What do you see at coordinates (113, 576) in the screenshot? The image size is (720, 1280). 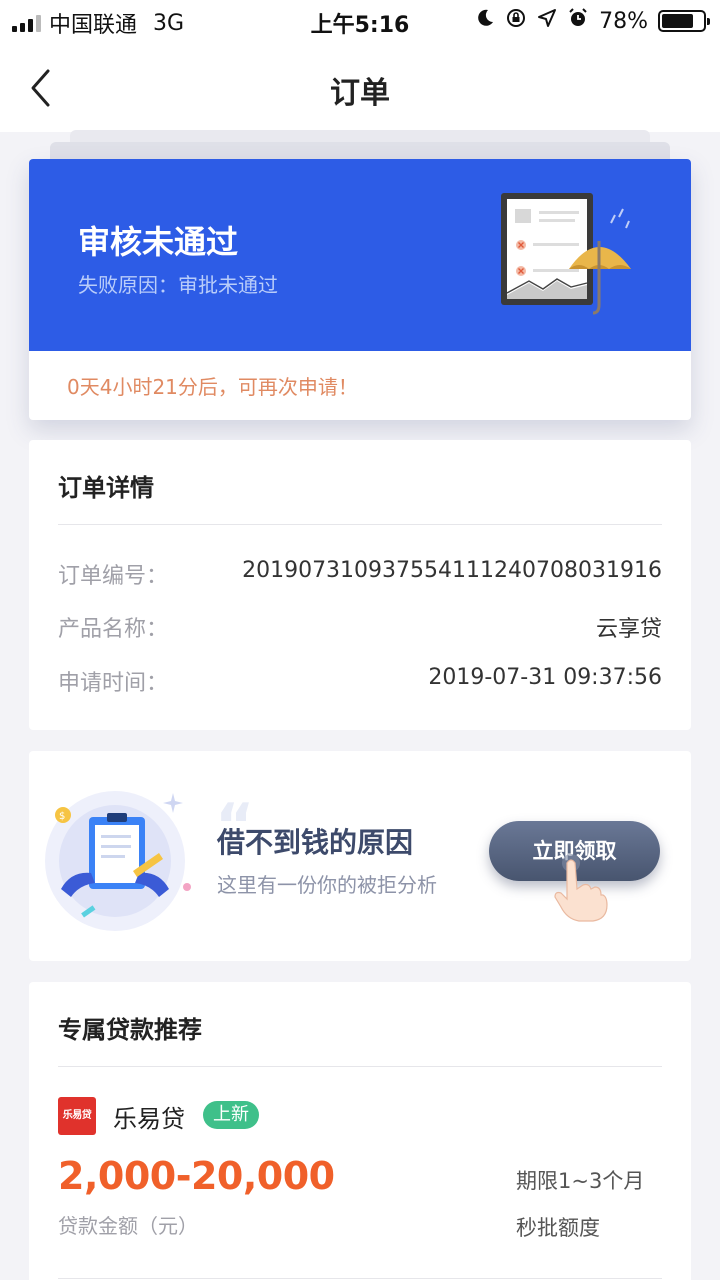 I see `order-number-label: 订单编号：` at bounding box center [113, 576].